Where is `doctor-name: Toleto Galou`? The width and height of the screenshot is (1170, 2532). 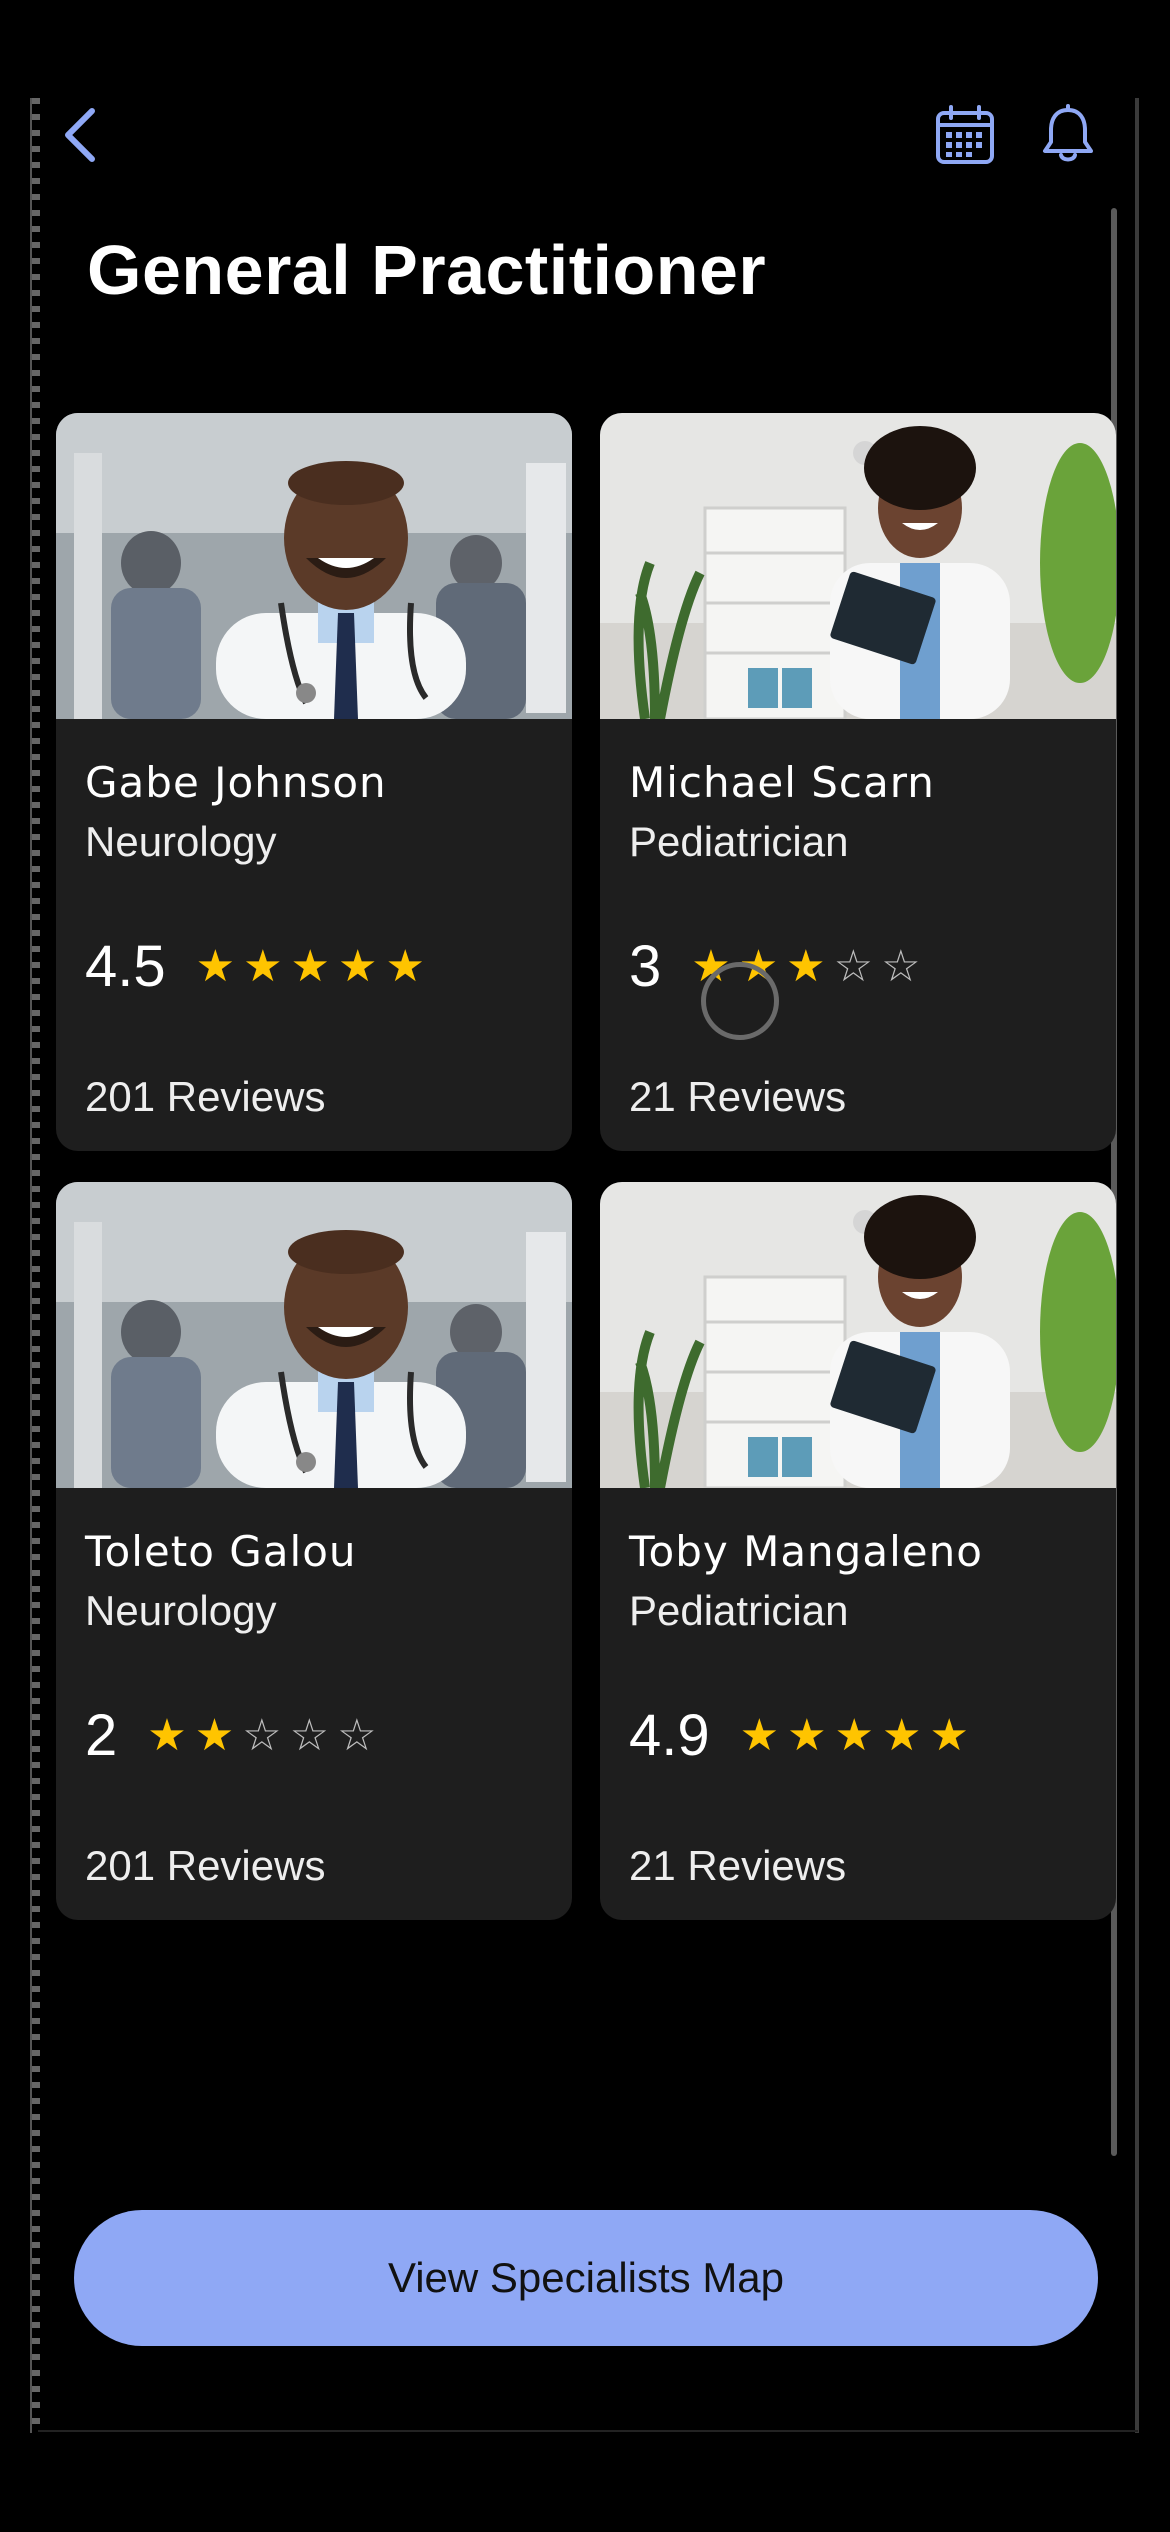
doctor-name: Toleto Galou is located at coordinates (221, 1551).